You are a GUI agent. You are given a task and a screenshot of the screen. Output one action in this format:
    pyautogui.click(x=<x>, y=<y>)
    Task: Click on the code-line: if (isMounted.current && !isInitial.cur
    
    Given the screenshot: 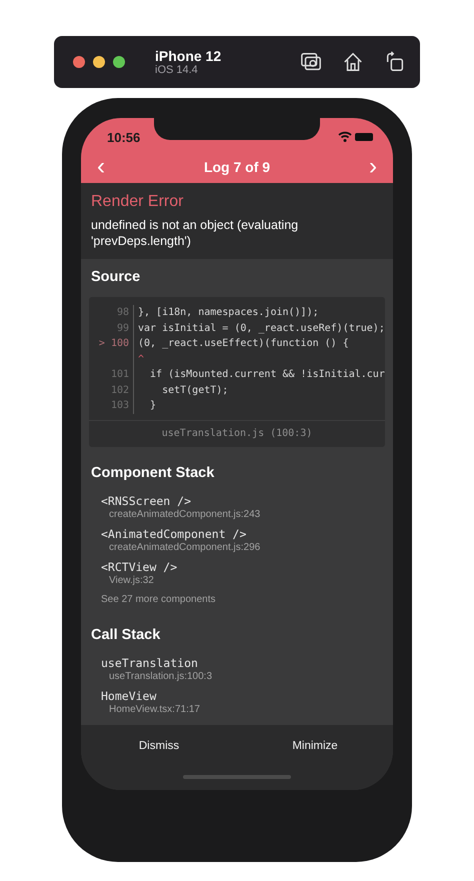 What is the action you would take?
    pyautogui.click(x=267, y=375)
    